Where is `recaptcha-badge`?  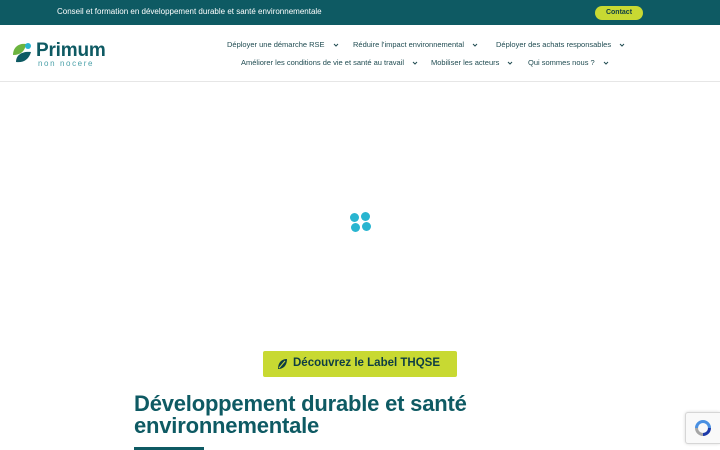
recaptcha-badge is located at coordinates (702, 428).